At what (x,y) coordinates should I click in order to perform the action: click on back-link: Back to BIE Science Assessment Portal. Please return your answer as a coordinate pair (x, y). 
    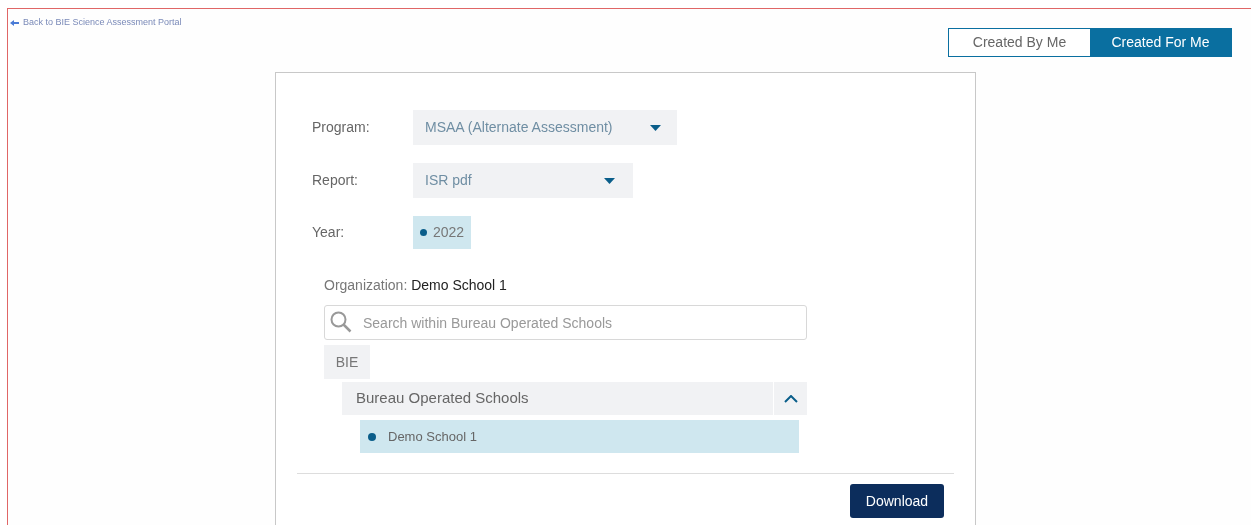
    Looking at the image, I should click on (96, 23).